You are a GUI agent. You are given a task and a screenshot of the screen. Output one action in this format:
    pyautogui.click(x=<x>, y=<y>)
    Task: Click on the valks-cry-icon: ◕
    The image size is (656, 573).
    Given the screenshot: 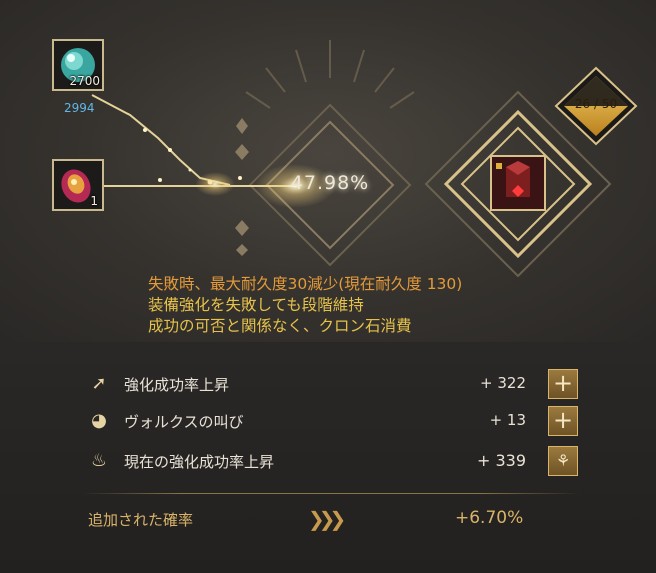 What is the action you would take?
    pyautogui.click(x=99, y=420)
    